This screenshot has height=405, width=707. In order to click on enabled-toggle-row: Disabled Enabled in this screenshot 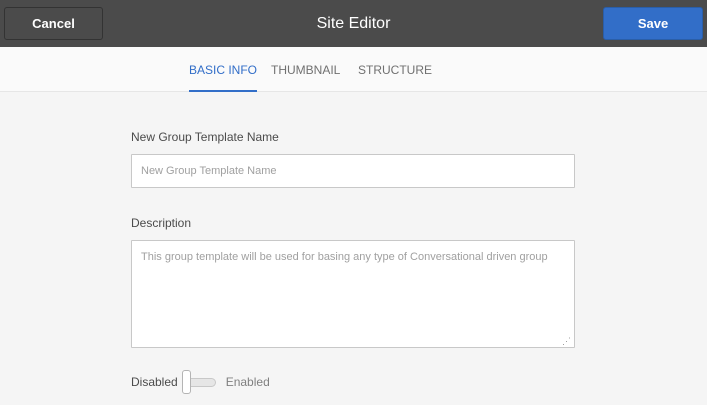, I will do `click(200, 382)`.